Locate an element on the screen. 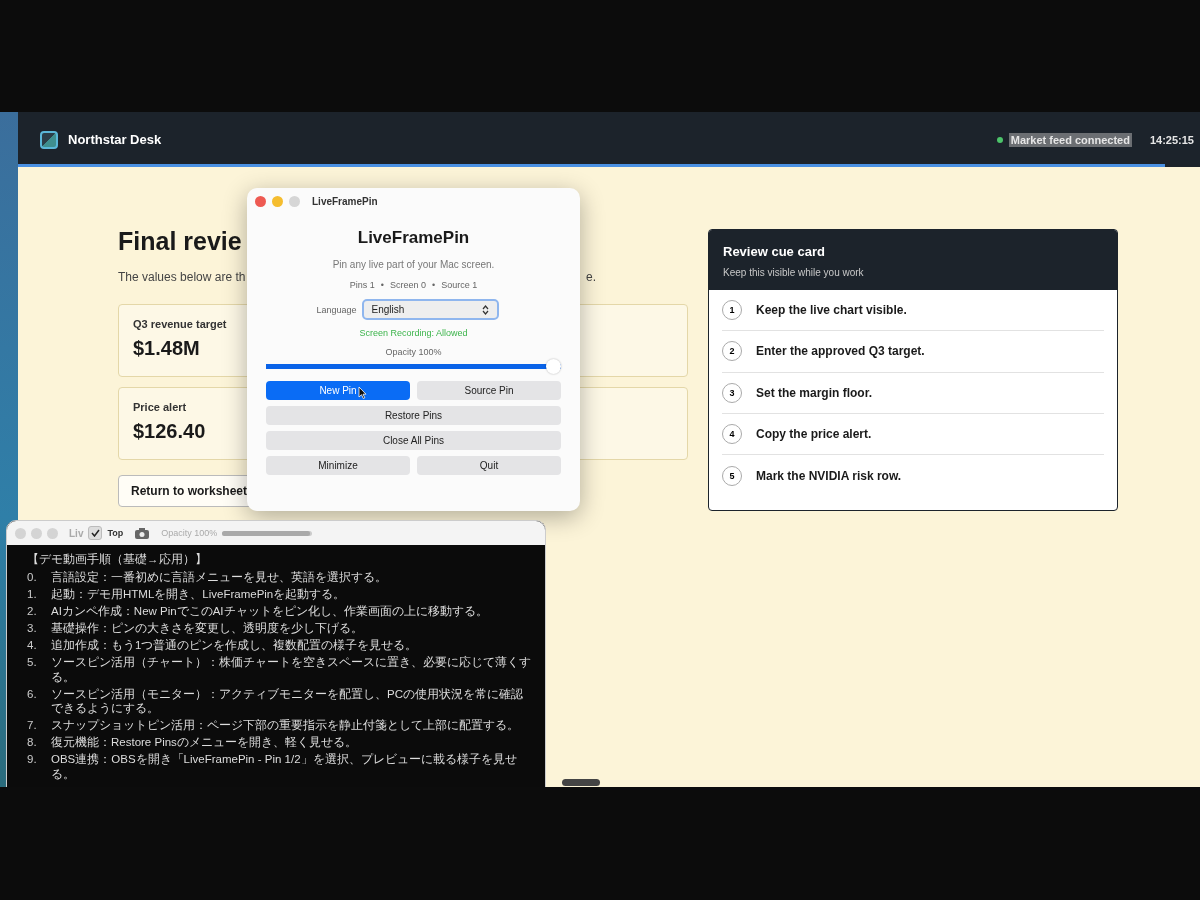  dialog-button: Source Pin is located at coordinates (489, 390).